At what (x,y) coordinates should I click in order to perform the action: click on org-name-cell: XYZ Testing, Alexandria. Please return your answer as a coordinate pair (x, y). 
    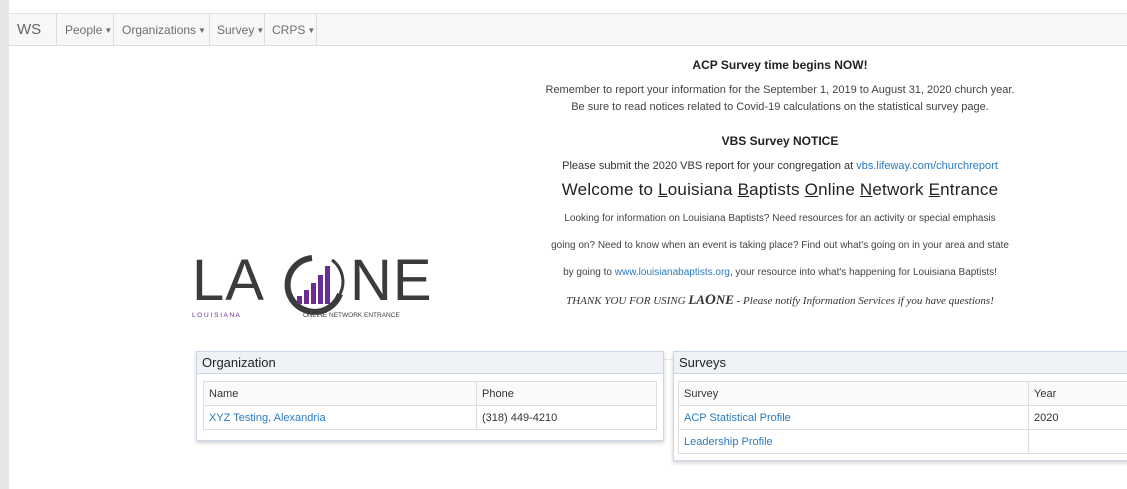
    Looking at the image, I should click on (340, 417).